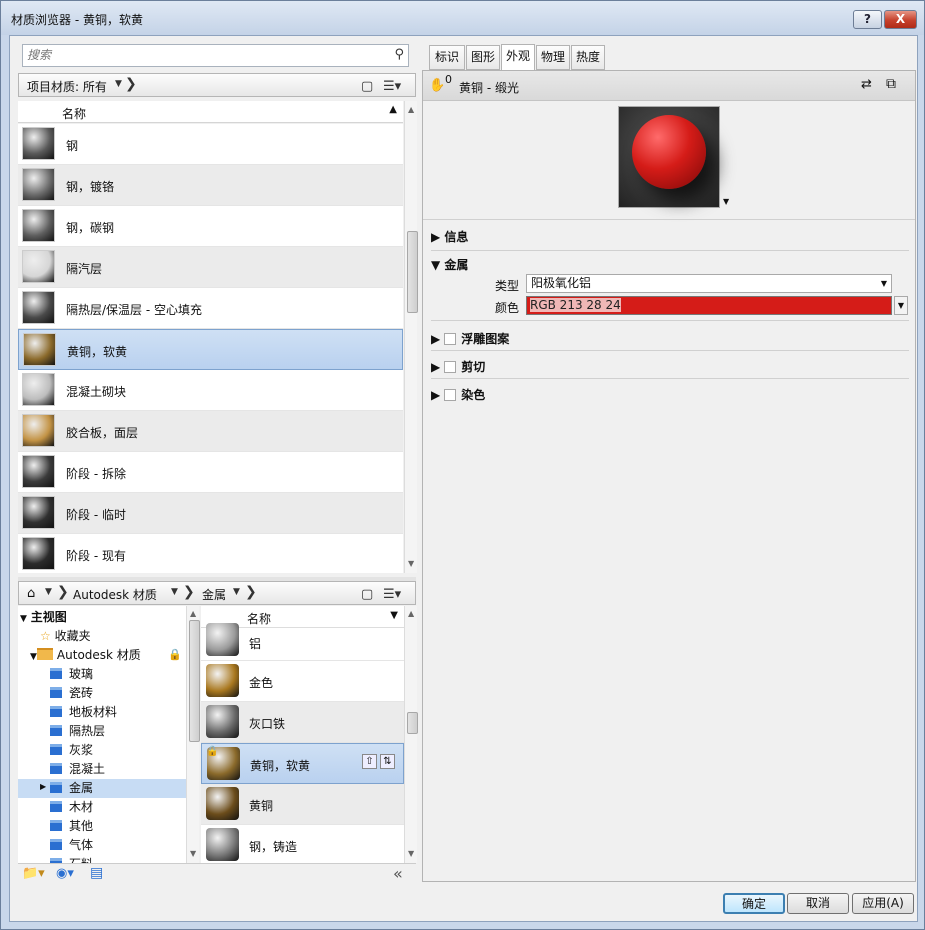  Describe the element at coordinates (458, 366) in the screenshot. I see `section-cutout: ▶ 剪切` at that location.